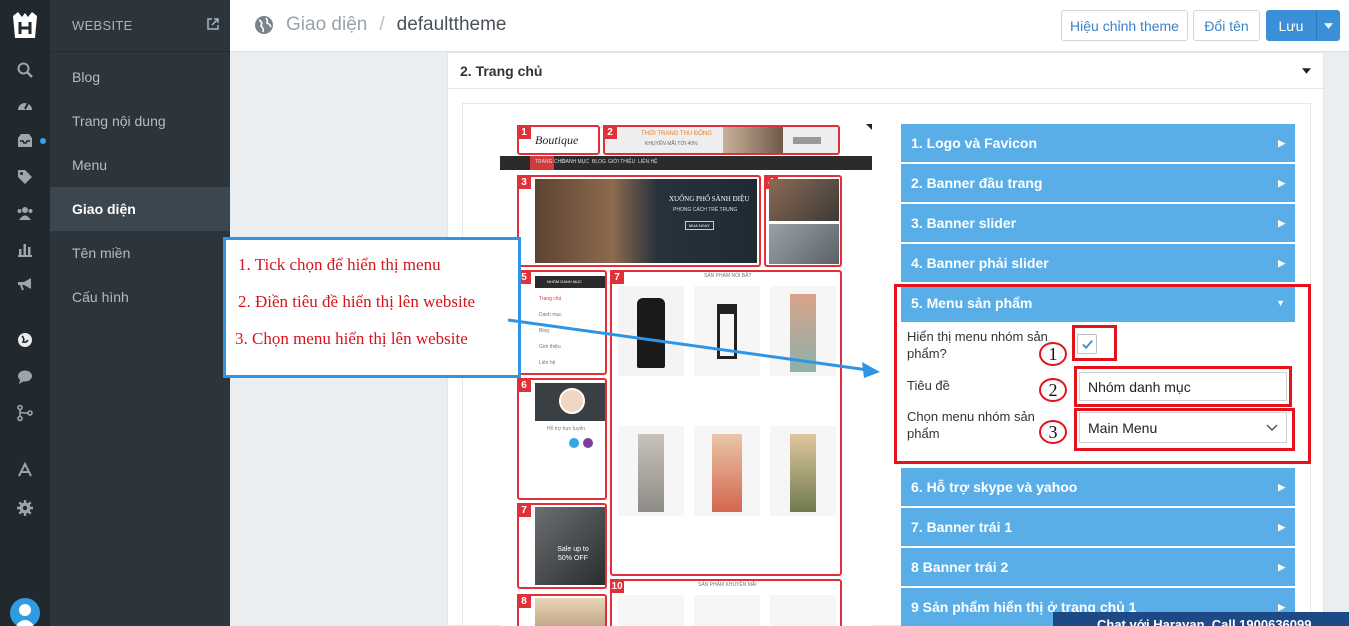  What do you see at coordinates (1053, 432) in the screenshot?
I see `annotation-marker-3: 3` at bounding box center [1053, 432].